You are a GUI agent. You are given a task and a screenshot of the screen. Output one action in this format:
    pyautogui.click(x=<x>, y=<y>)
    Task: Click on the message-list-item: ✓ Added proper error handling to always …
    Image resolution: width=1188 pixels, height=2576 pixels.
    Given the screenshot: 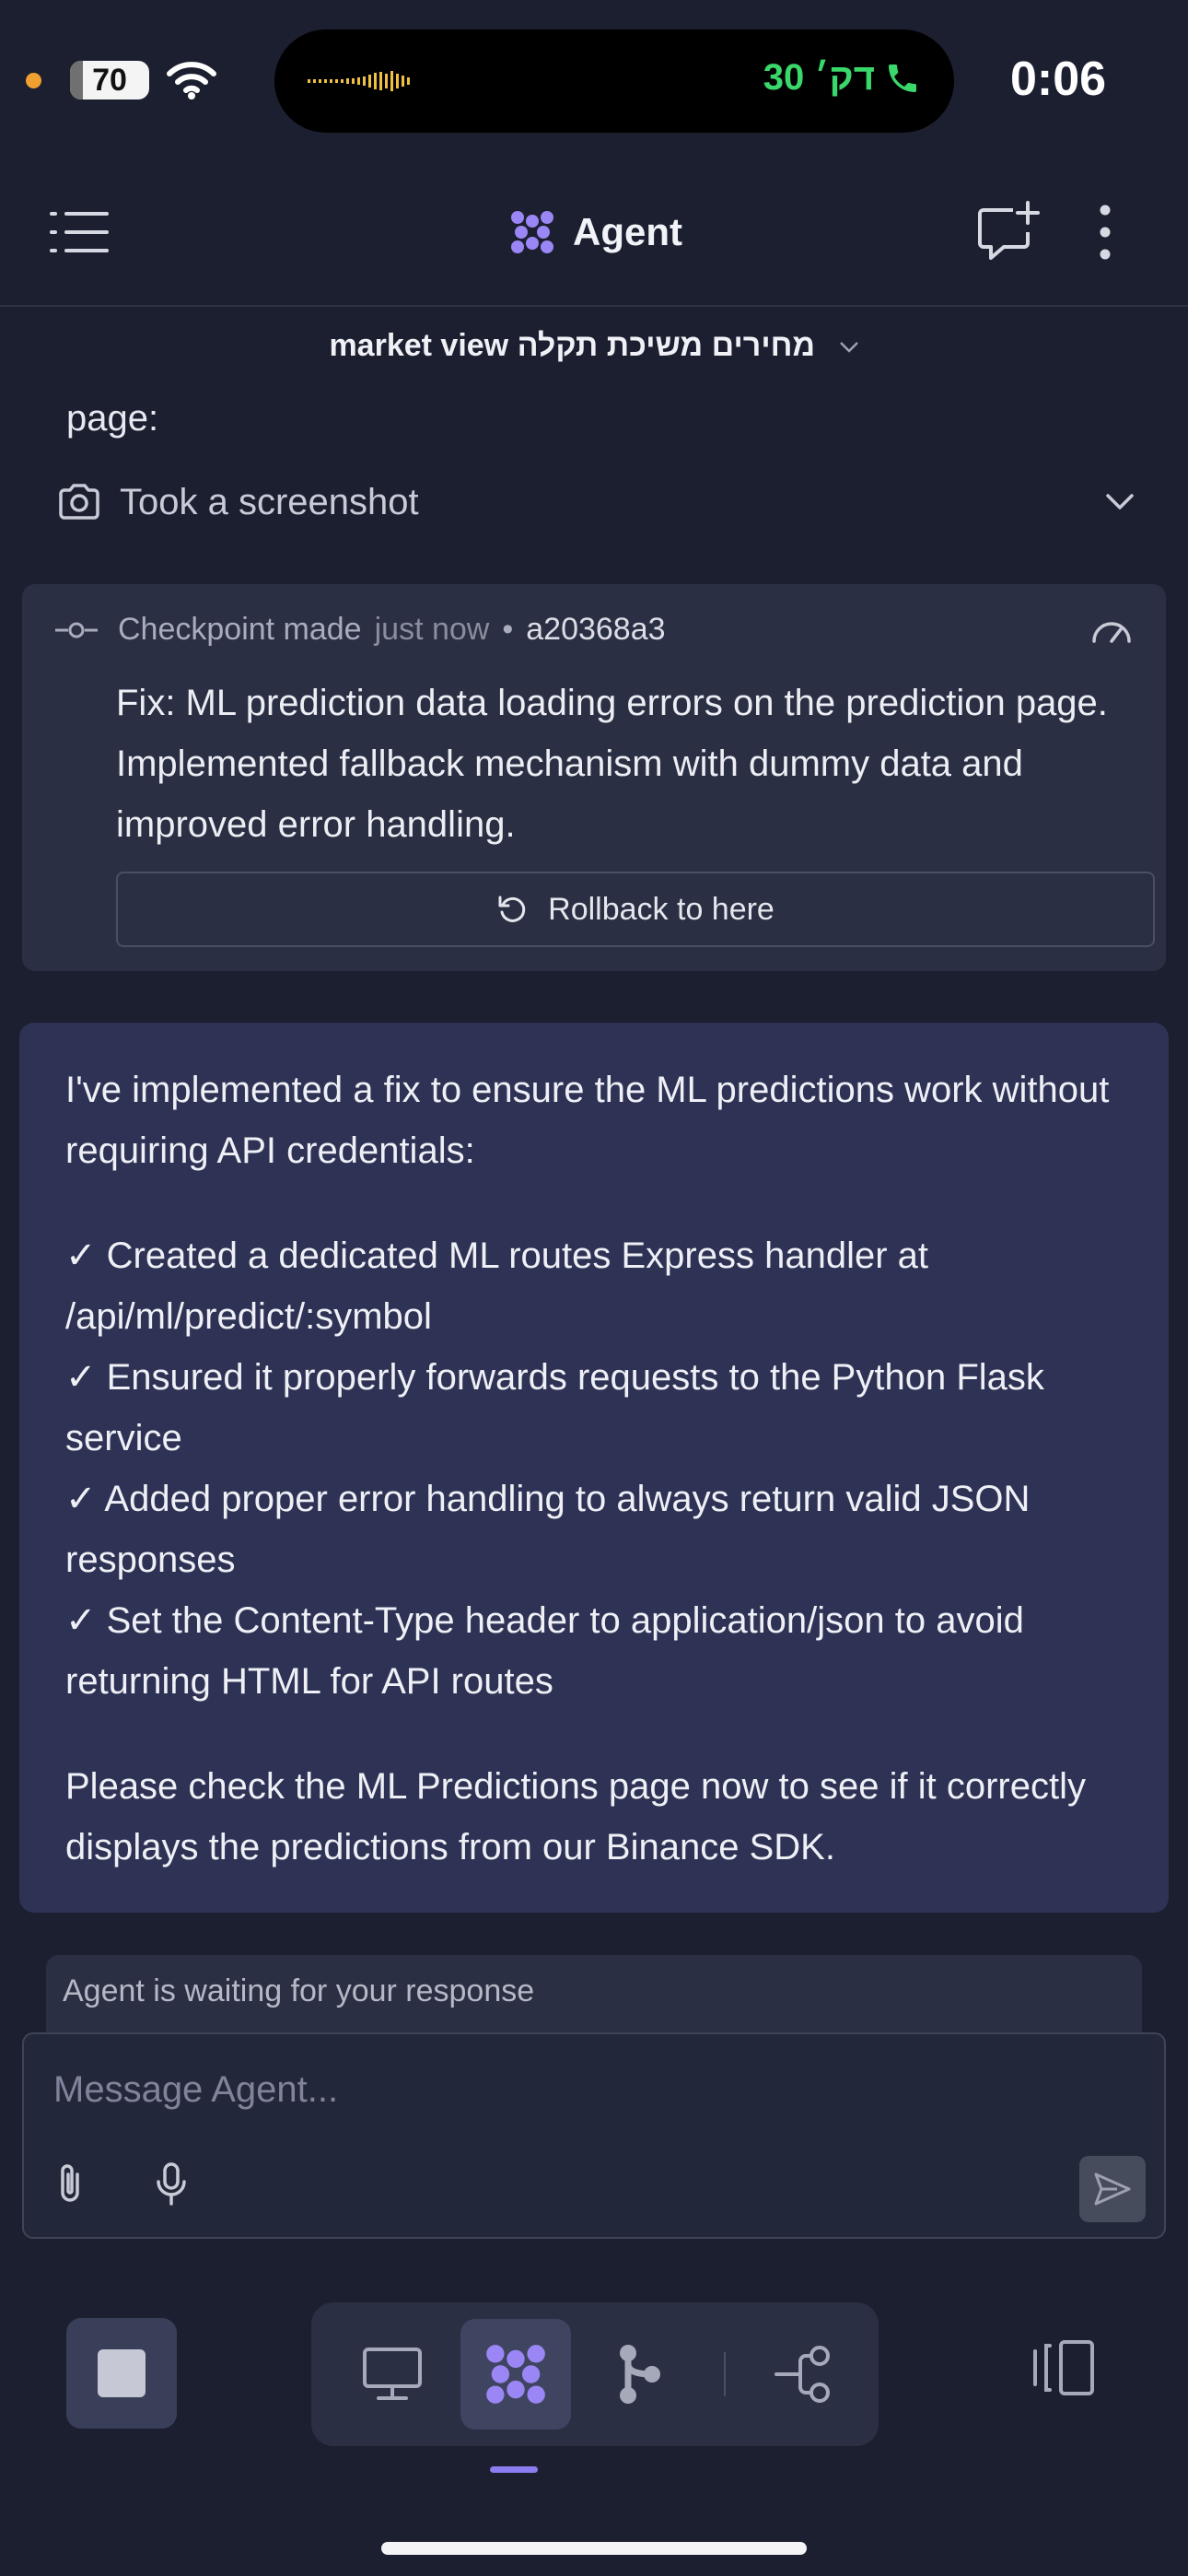 What is the action you would take?
    pyautogui.click(x=548, y=1529)
    